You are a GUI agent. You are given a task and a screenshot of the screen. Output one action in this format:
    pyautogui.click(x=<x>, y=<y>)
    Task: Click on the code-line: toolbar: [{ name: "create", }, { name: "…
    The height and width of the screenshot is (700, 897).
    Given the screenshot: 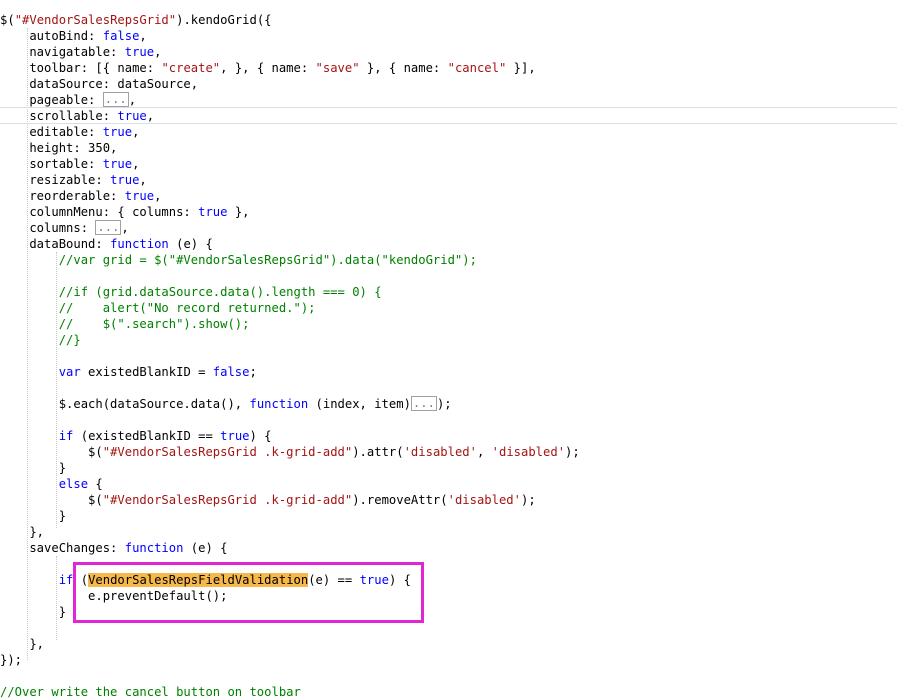 What is the action you would take?
    pyautogui.click(x=268, y=68)
    